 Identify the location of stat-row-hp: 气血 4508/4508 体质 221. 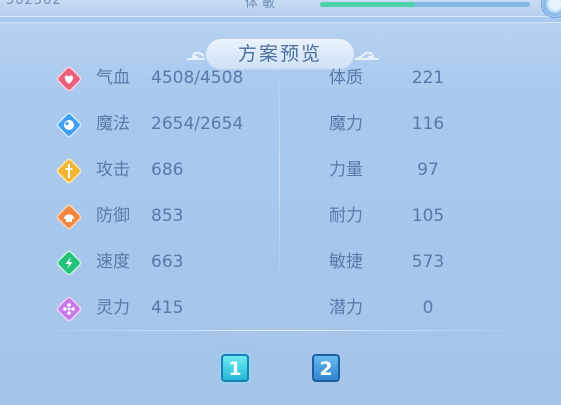
(280, 78).